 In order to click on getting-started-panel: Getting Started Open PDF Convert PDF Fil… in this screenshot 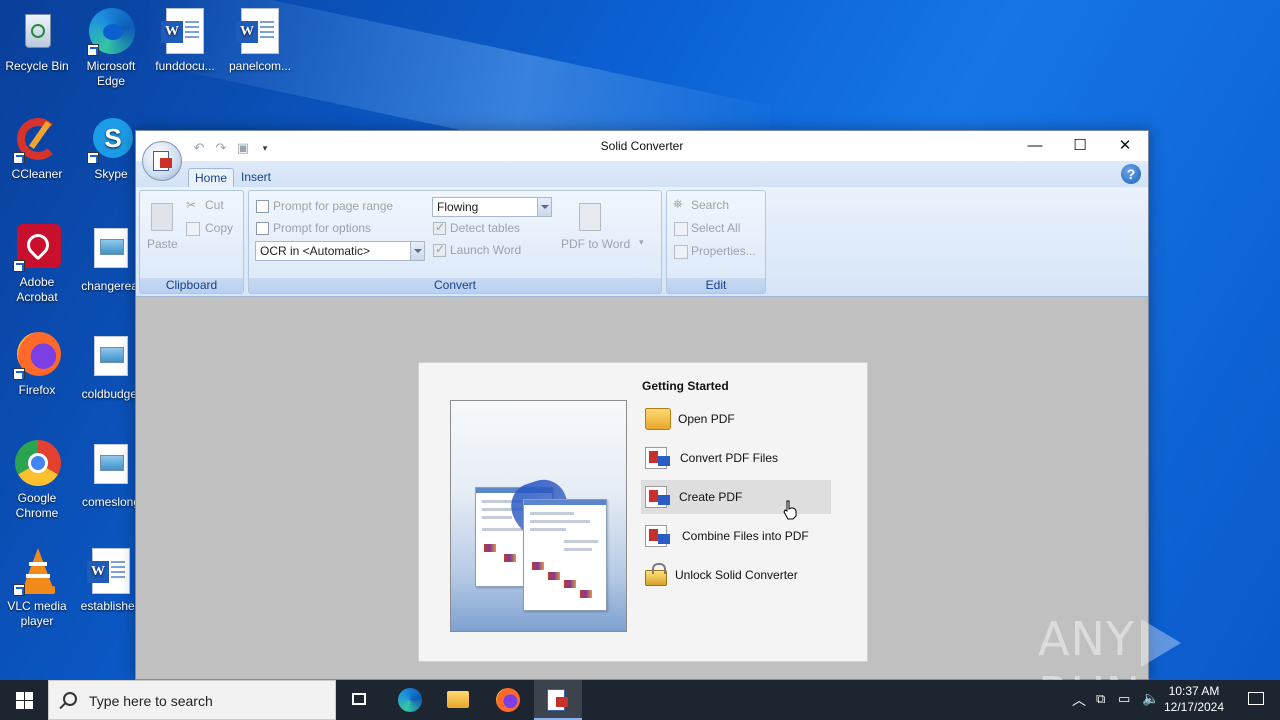, I will do `click(643, 512)`.